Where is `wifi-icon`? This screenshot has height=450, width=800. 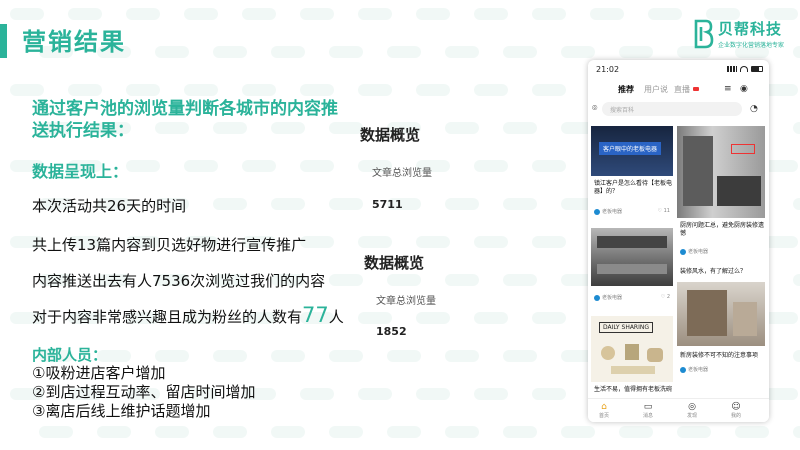 wifi-icon is located at coordinates (744, 69).